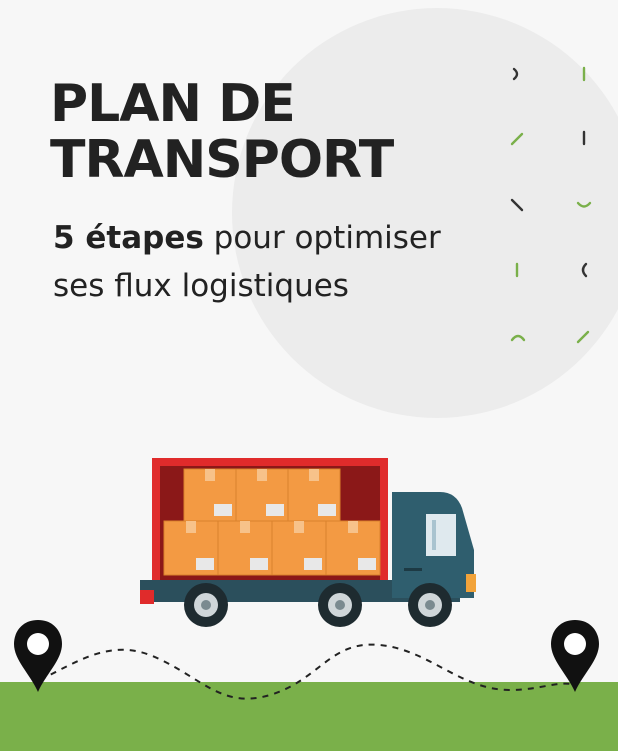  I want to click on subtitle-bold: 5 étapes, so click(128, 238).